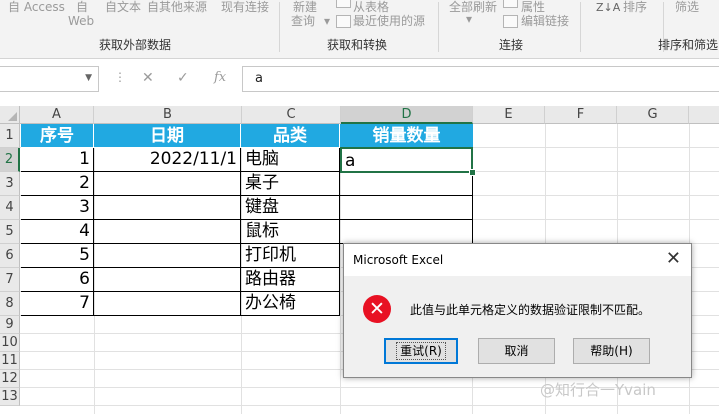 The image size is (719, 414). Describe the element at coordinates (611, 351) in the screenshot. I see `help-button: 帮助(H)` at that location.